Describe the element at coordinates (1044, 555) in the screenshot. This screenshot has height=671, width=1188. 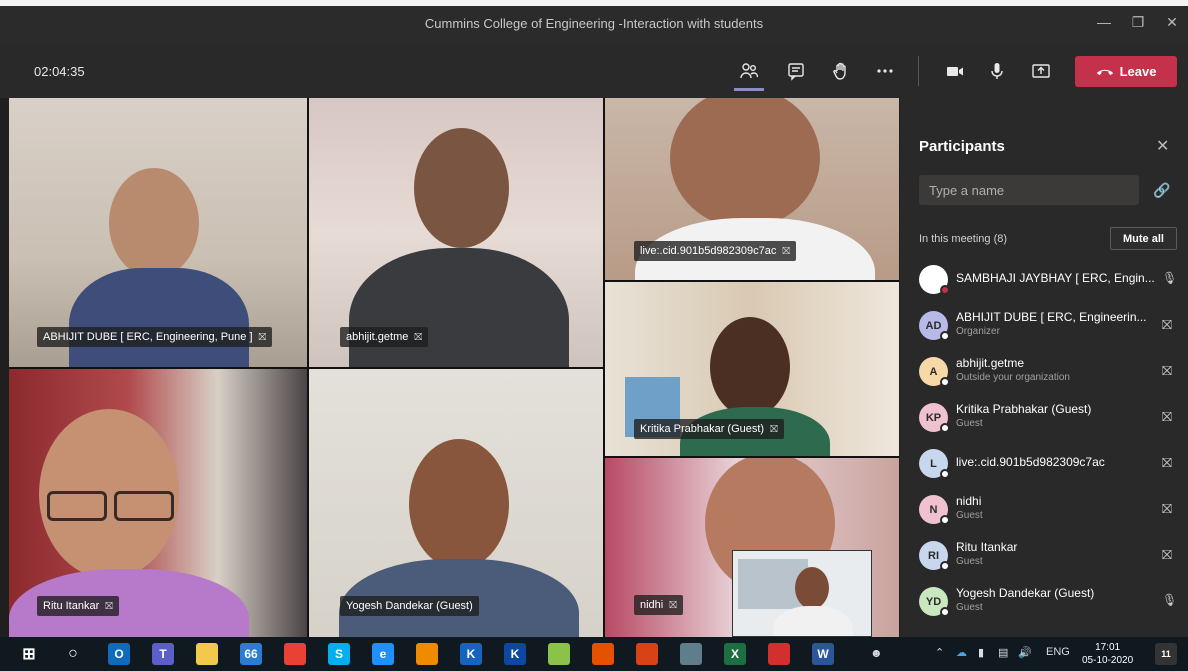
I see `participant-row: RI Ritu Itankar Guest ⛝` at that location.